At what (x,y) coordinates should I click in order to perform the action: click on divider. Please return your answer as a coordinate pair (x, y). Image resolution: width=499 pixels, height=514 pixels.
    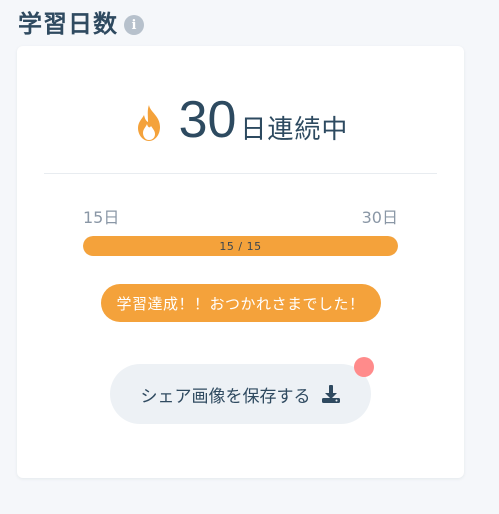
    Looking at the image, I should click on (240, 173).